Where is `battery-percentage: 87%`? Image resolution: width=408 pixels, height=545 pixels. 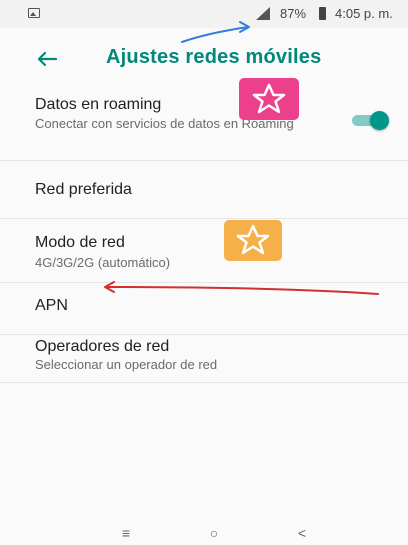
battery-percentage: 87% is located at coordinates (293, 13).